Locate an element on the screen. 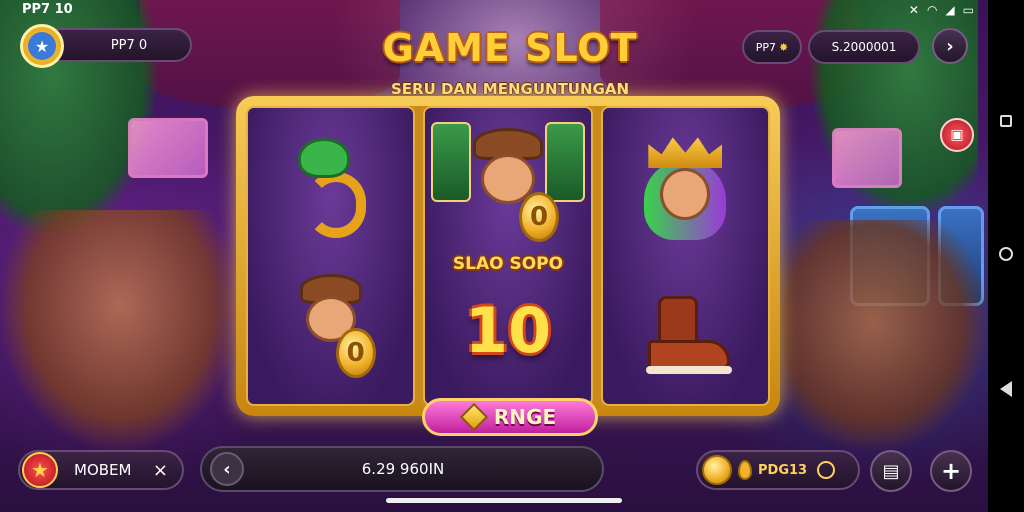  chevron-left-icon: ‹ is located at coordinates (227, 469).